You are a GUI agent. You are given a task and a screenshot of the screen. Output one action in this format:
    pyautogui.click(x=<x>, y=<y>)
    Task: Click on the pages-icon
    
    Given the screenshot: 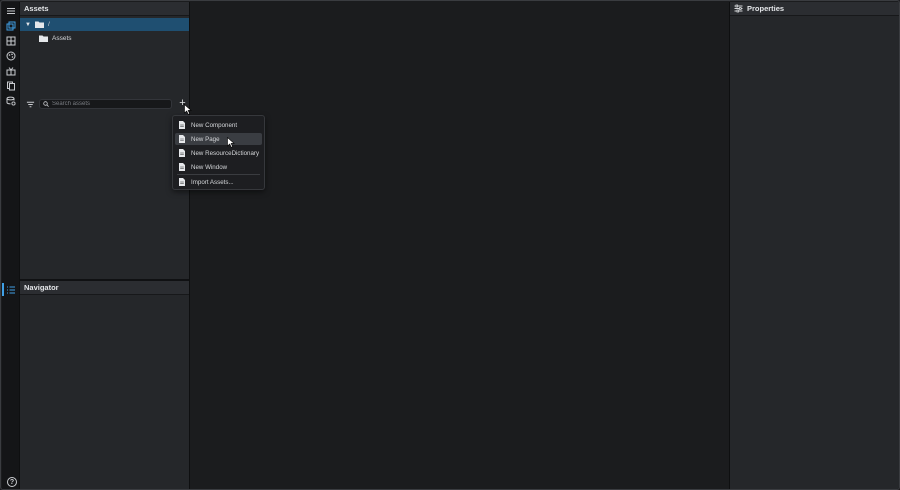 What is the action you would take?
    pyautogui.click(x=10, y=85)
    